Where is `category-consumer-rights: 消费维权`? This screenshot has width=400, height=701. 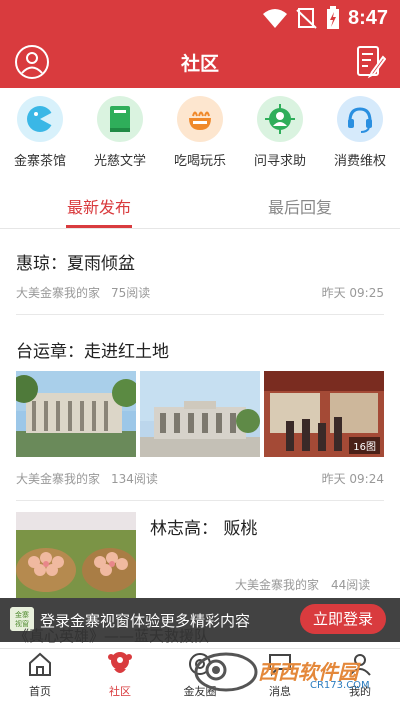 category-consumer-rights: 消费维权 is located at coordinates (360, 132).